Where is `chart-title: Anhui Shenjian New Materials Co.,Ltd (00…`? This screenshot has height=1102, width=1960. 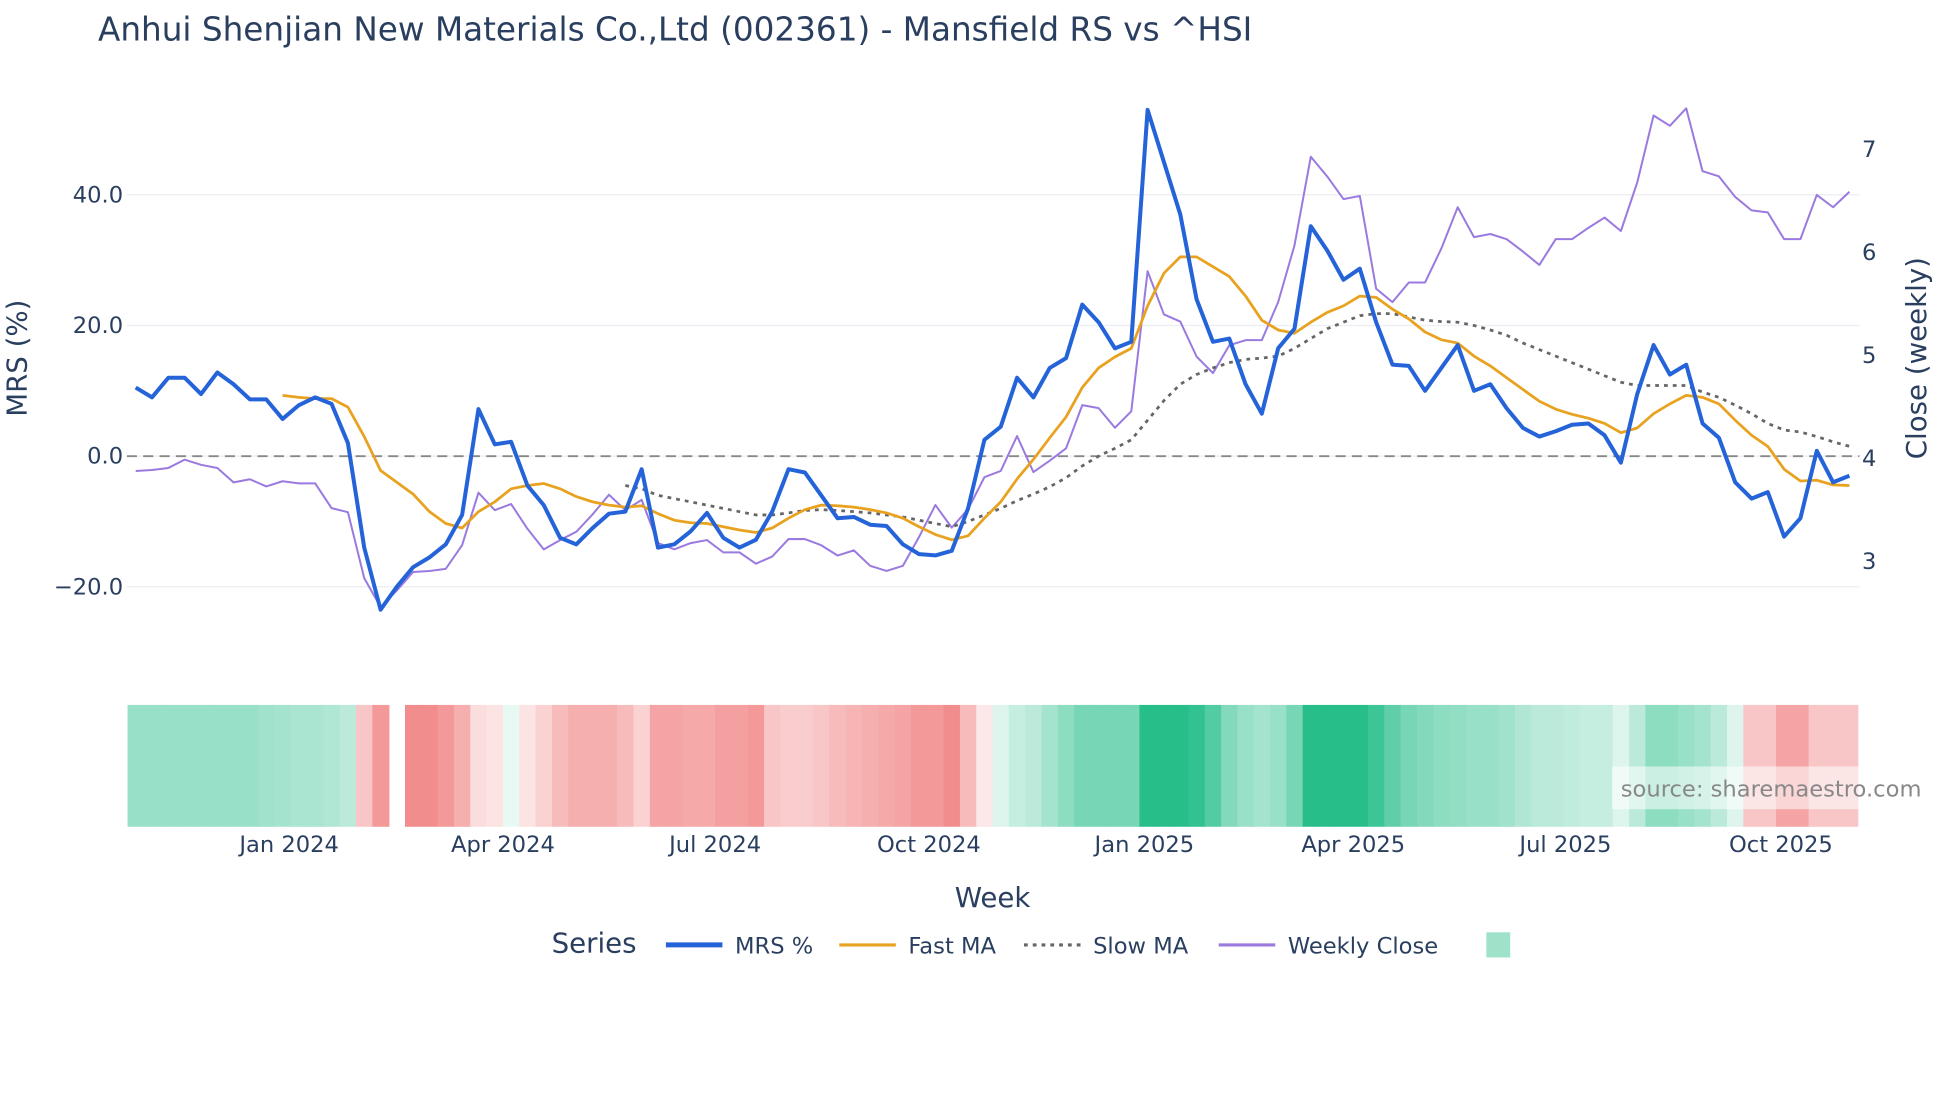 chart-title: Anhui Shenjian New Materials Co.,Ltd (00… is located at coordinates (675, 29).